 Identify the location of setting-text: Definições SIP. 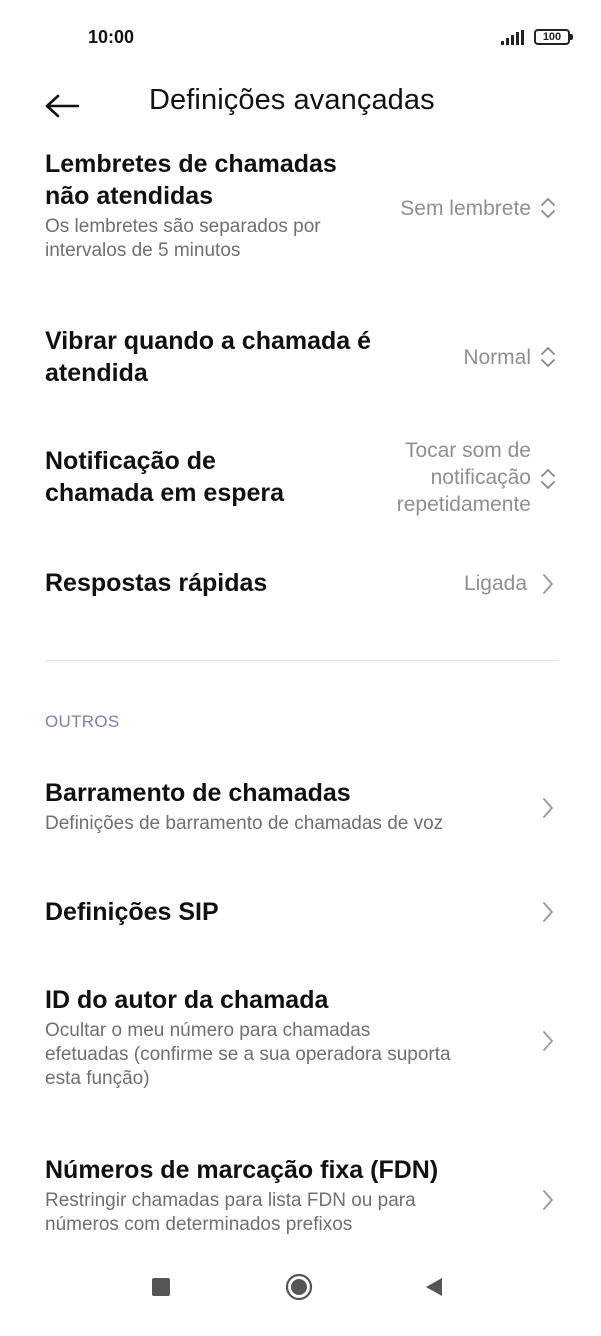
(132, 912).